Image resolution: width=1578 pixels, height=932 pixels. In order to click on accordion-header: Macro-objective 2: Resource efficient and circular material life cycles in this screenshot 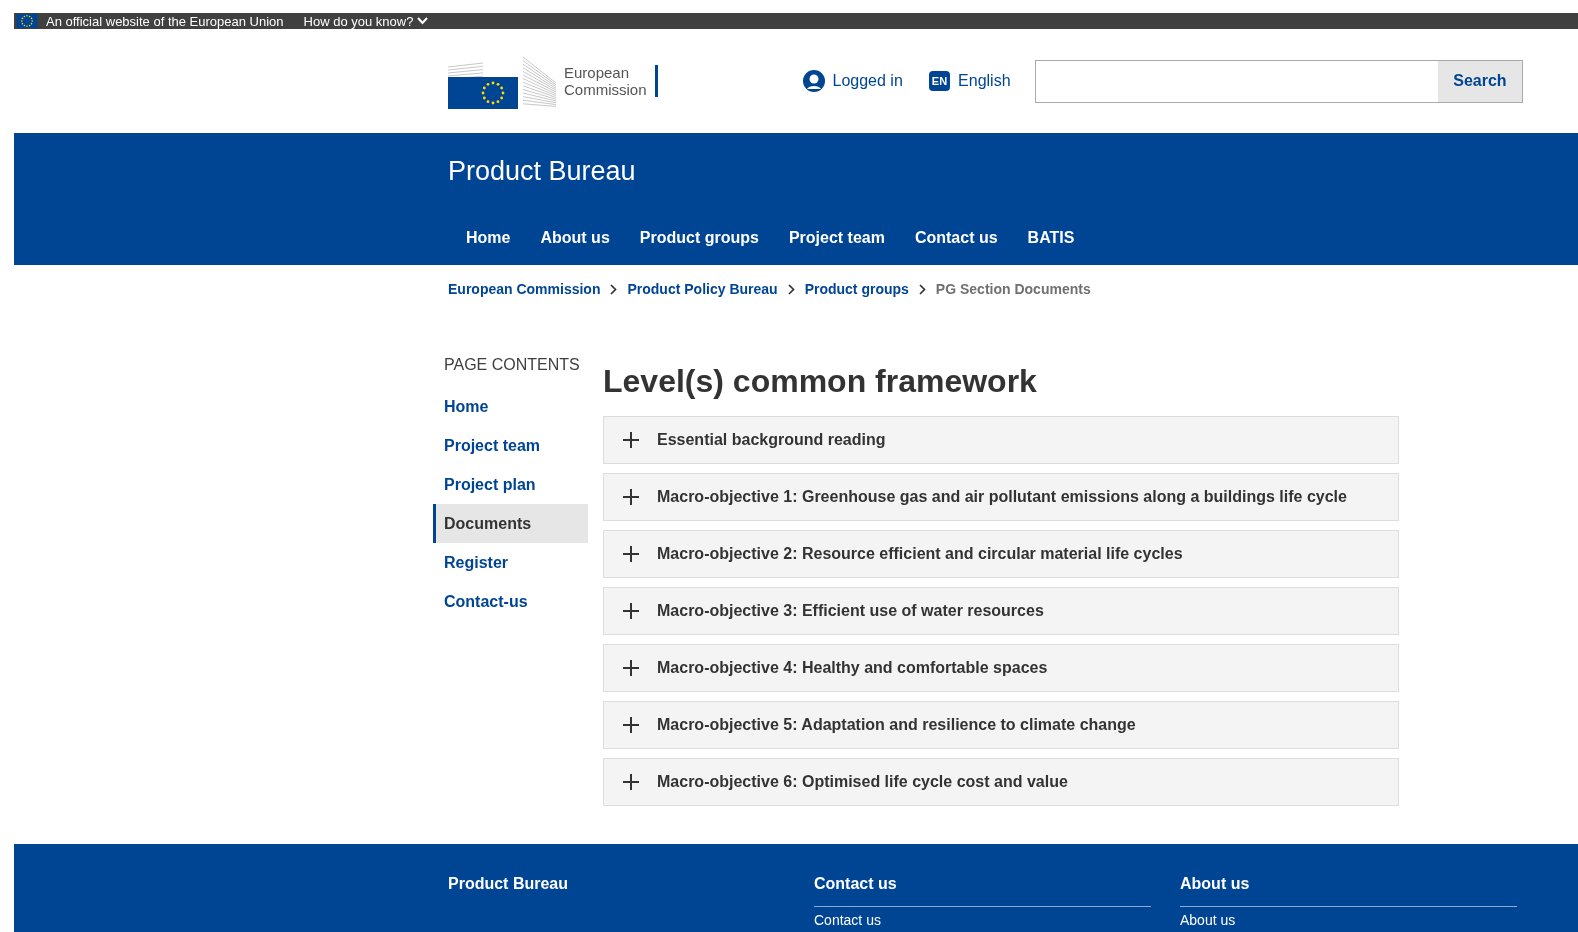, I will do `click(1001, 554)`.